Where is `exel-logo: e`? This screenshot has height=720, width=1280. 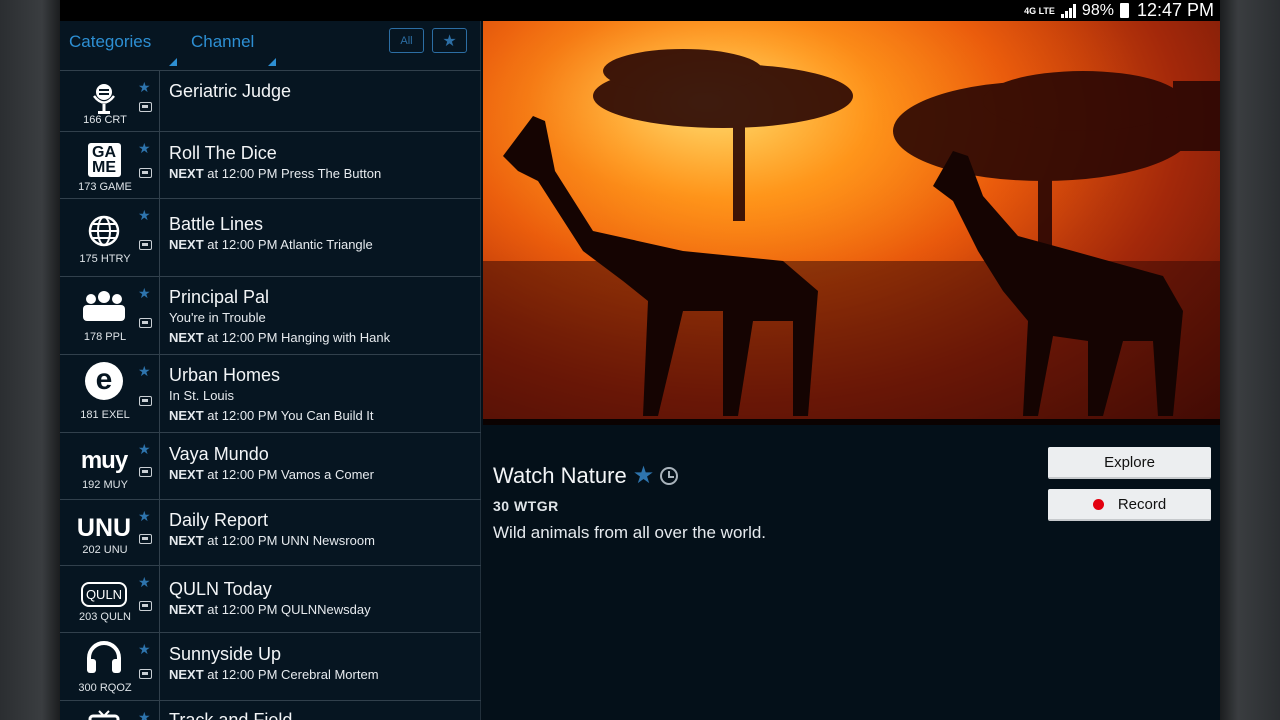
exel-logo: e is located at coordinates (104, 381).